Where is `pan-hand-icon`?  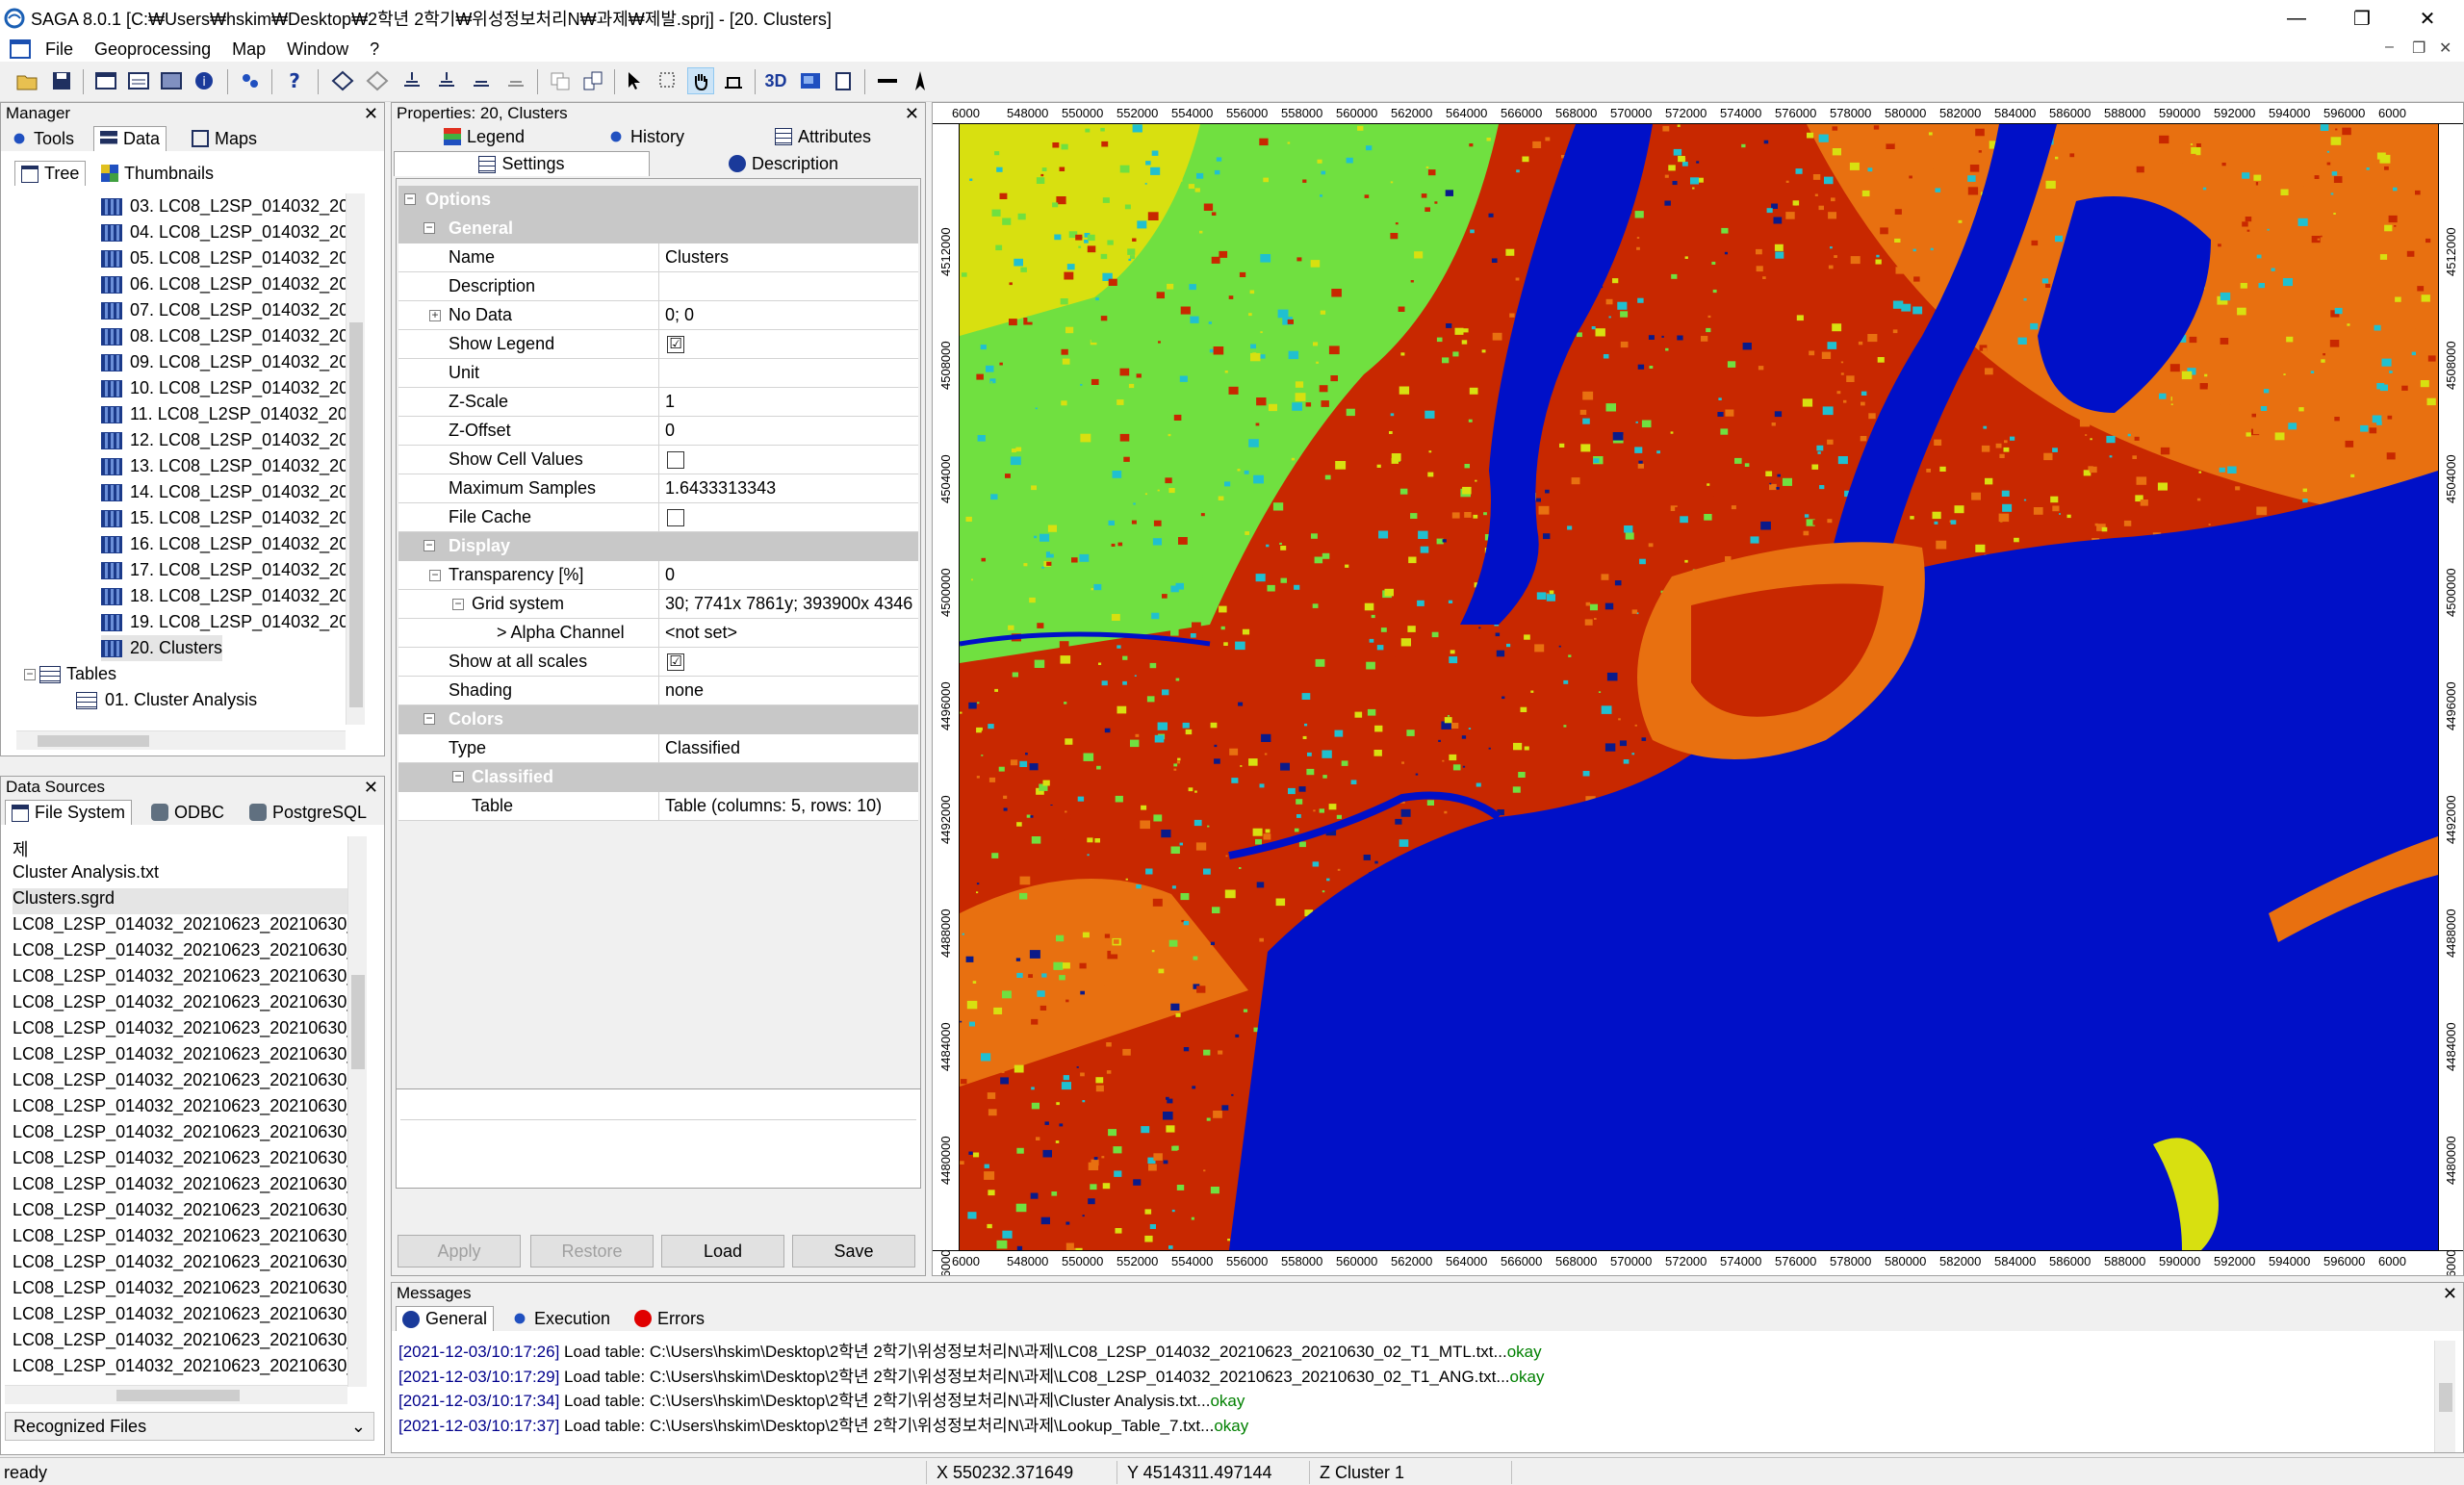 pan-hand-icon is located at coordinates (700, 80).